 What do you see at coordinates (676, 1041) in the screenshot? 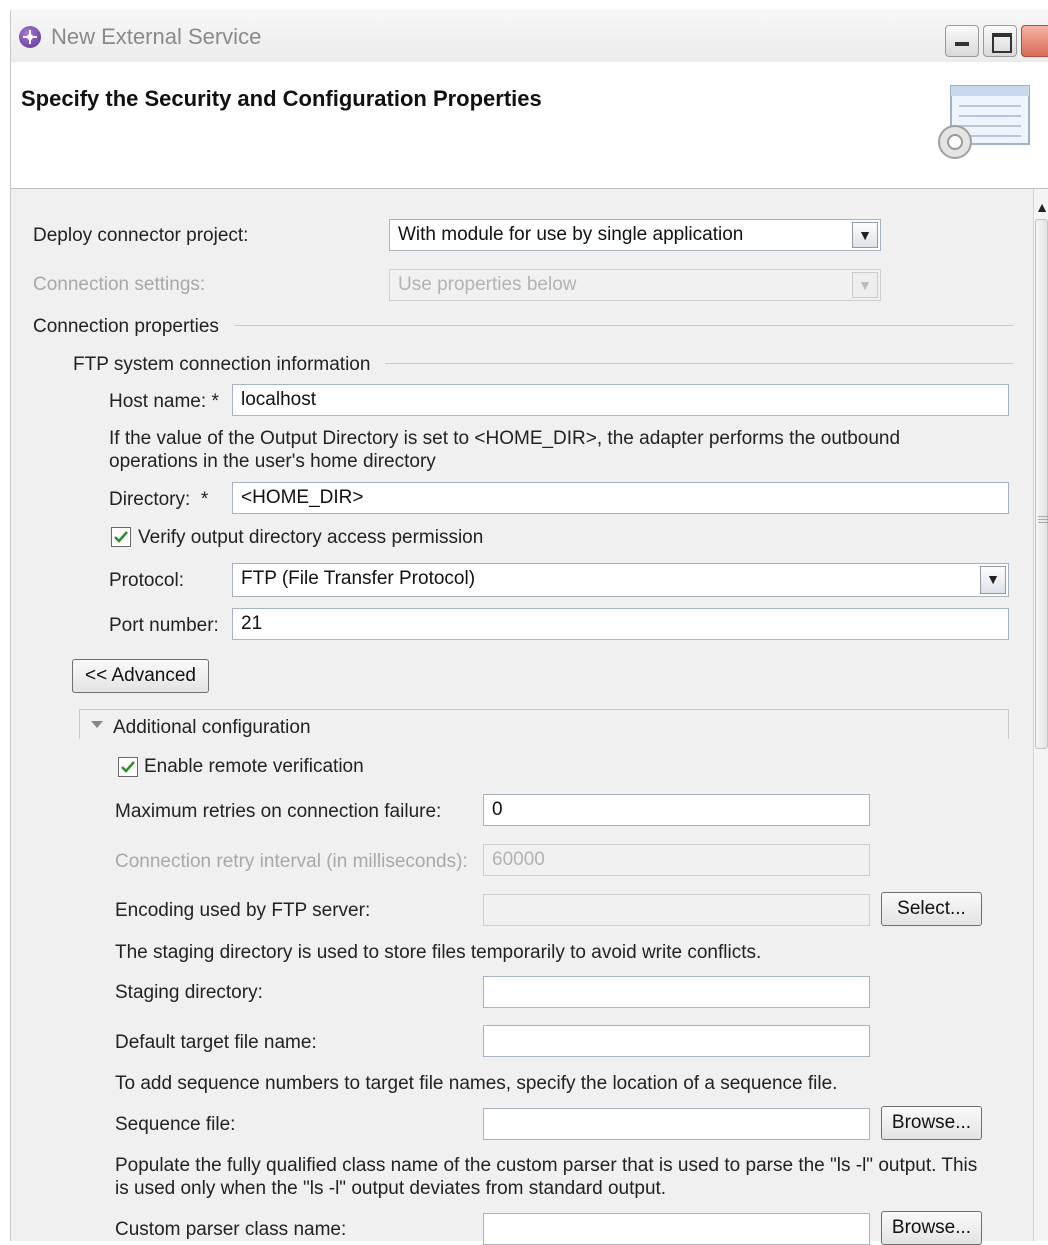
I see `default-target-input` at bounding box center [676, 1041].